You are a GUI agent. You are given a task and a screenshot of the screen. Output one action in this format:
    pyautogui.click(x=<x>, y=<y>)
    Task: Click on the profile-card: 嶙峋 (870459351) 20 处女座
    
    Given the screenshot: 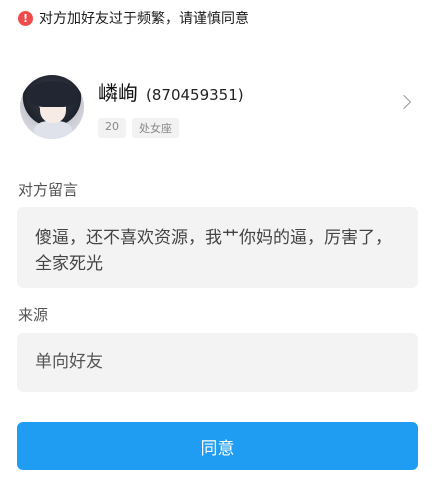 What is the action you would take?
    pyautogui.click(x=217, y=107)
    